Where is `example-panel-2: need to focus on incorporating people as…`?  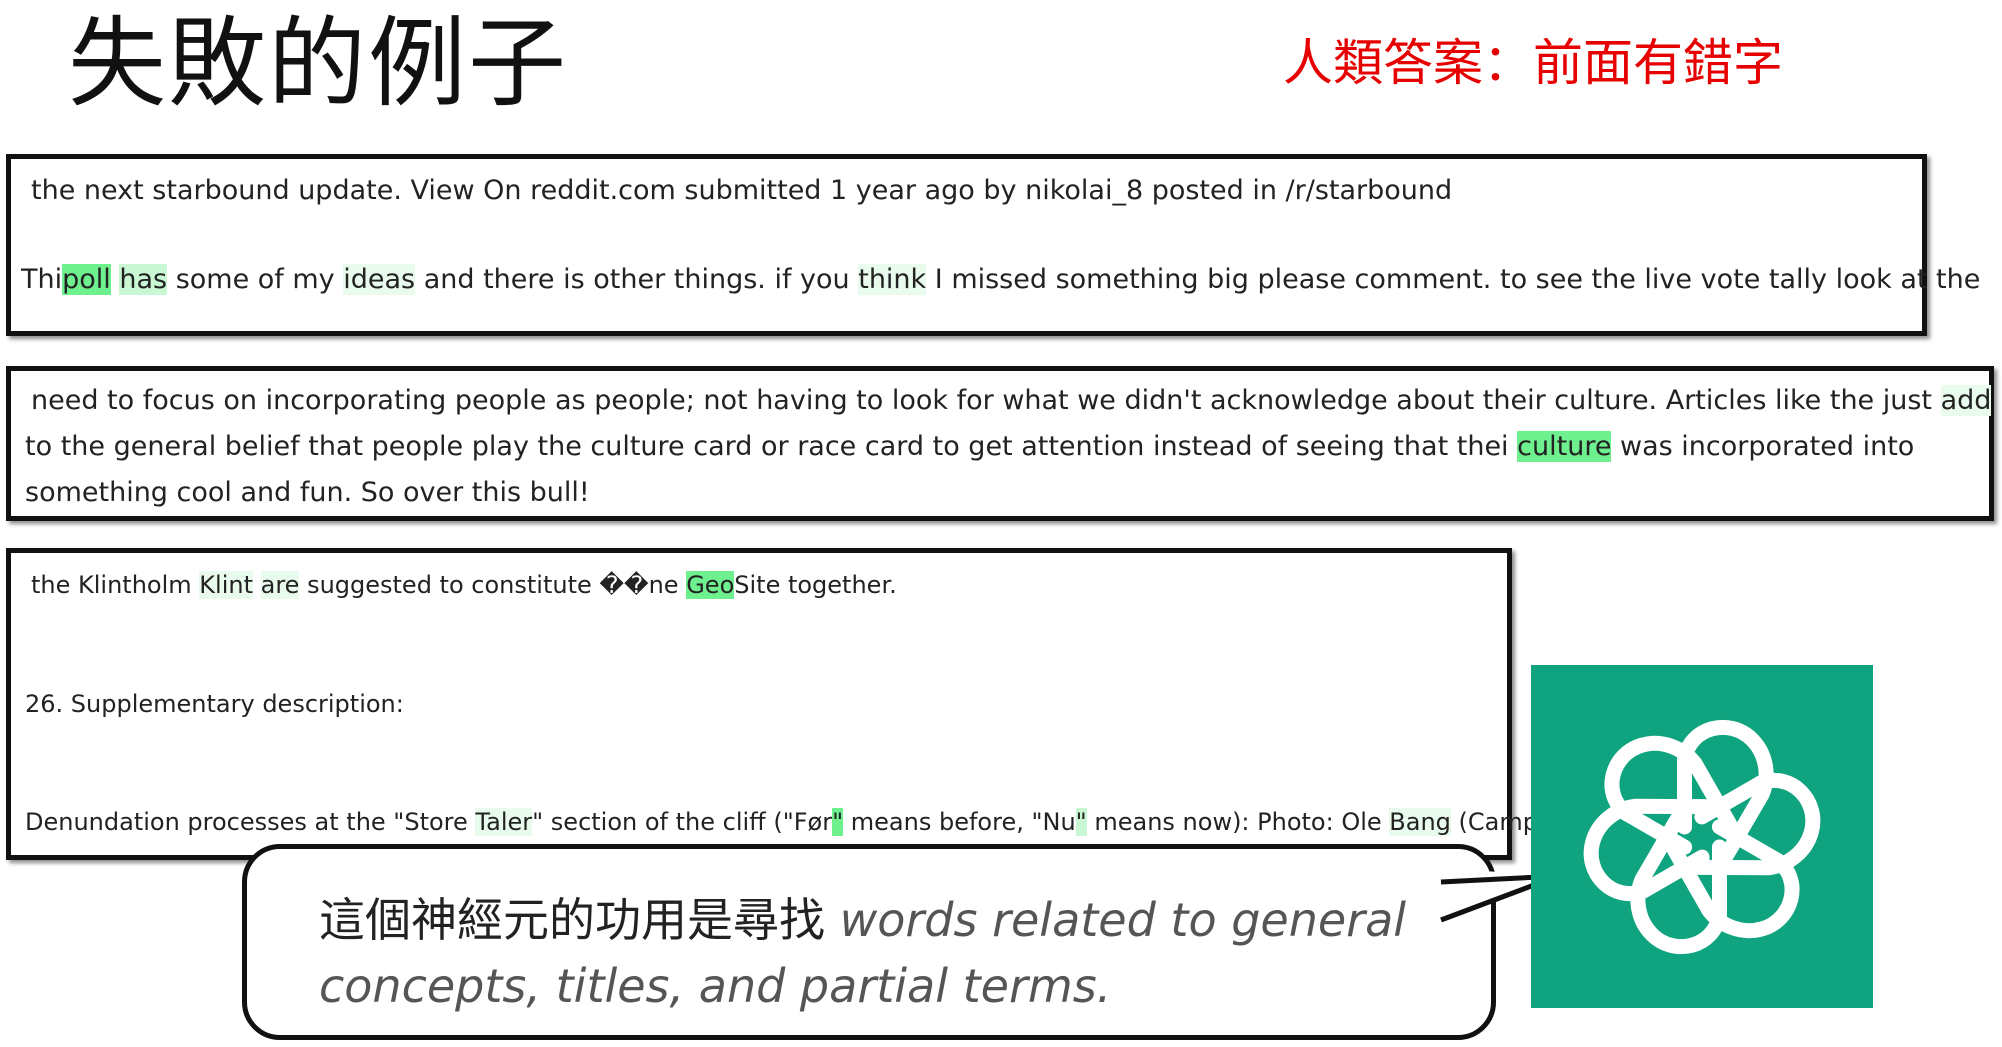
example-panel-2: need to focus on incorporating people as… is located at coordinates (1000, 443).